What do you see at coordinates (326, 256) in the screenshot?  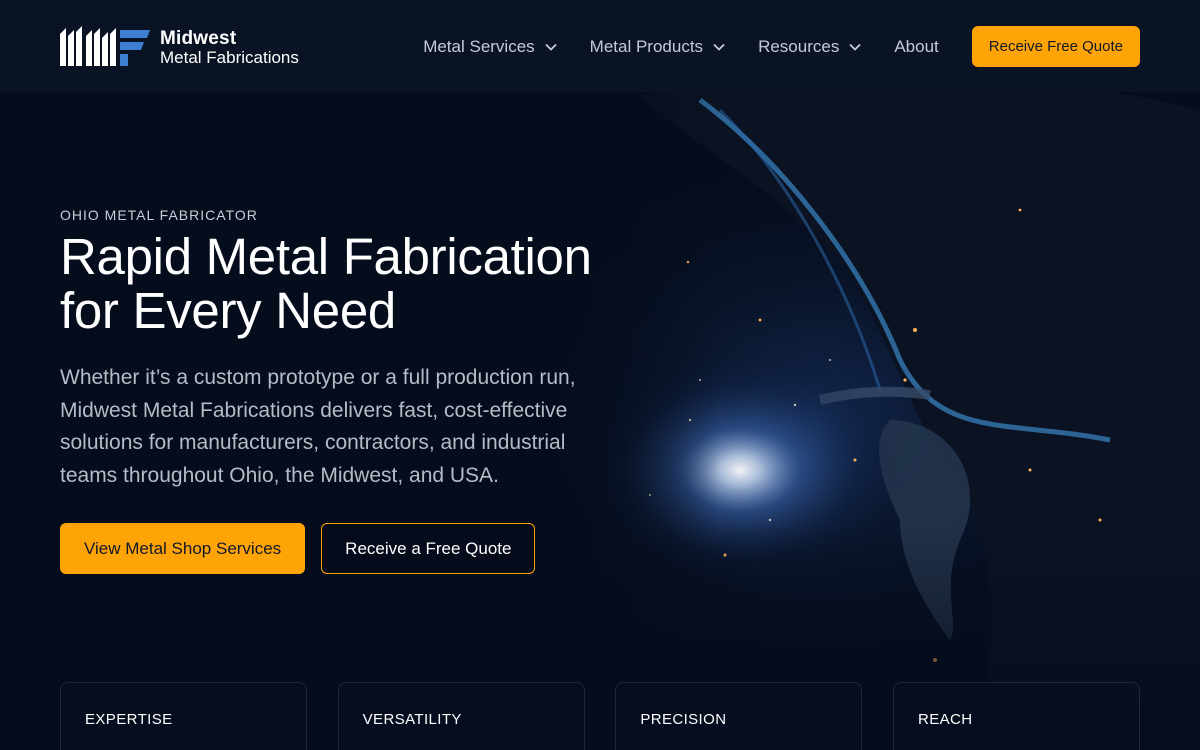 I see `hero-headline-line1: Rapid Metal Fabrication` at bounding box center [326, 256].